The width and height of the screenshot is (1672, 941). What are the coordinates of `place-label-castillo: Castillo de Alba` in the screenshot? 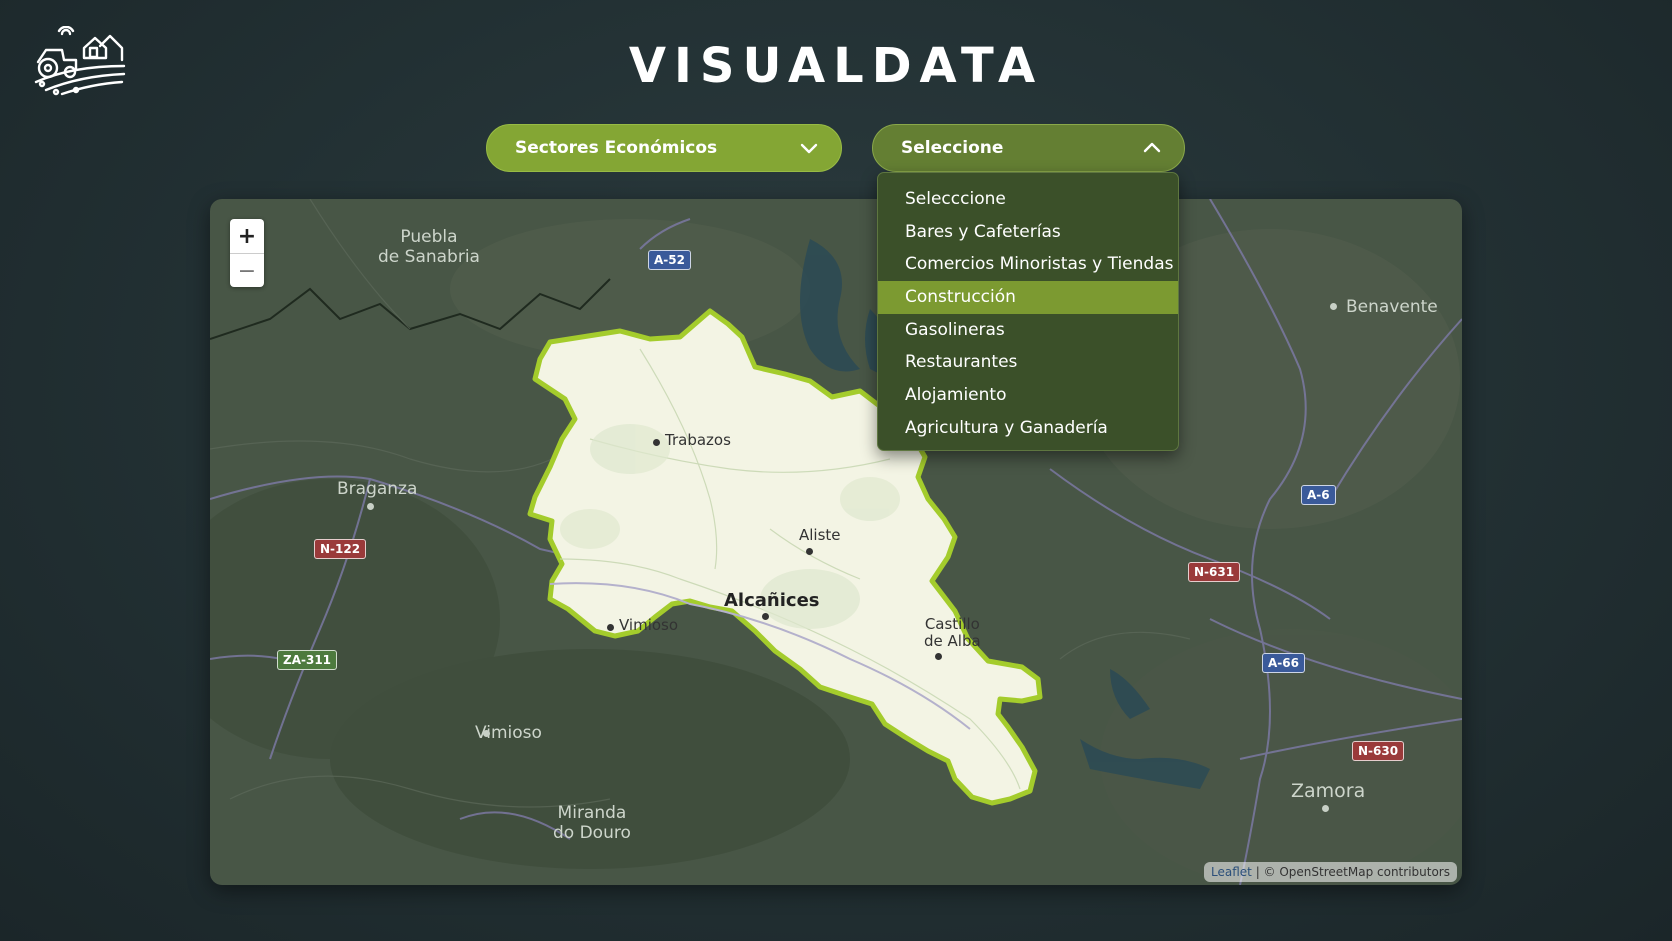 It's located at (952, 633).